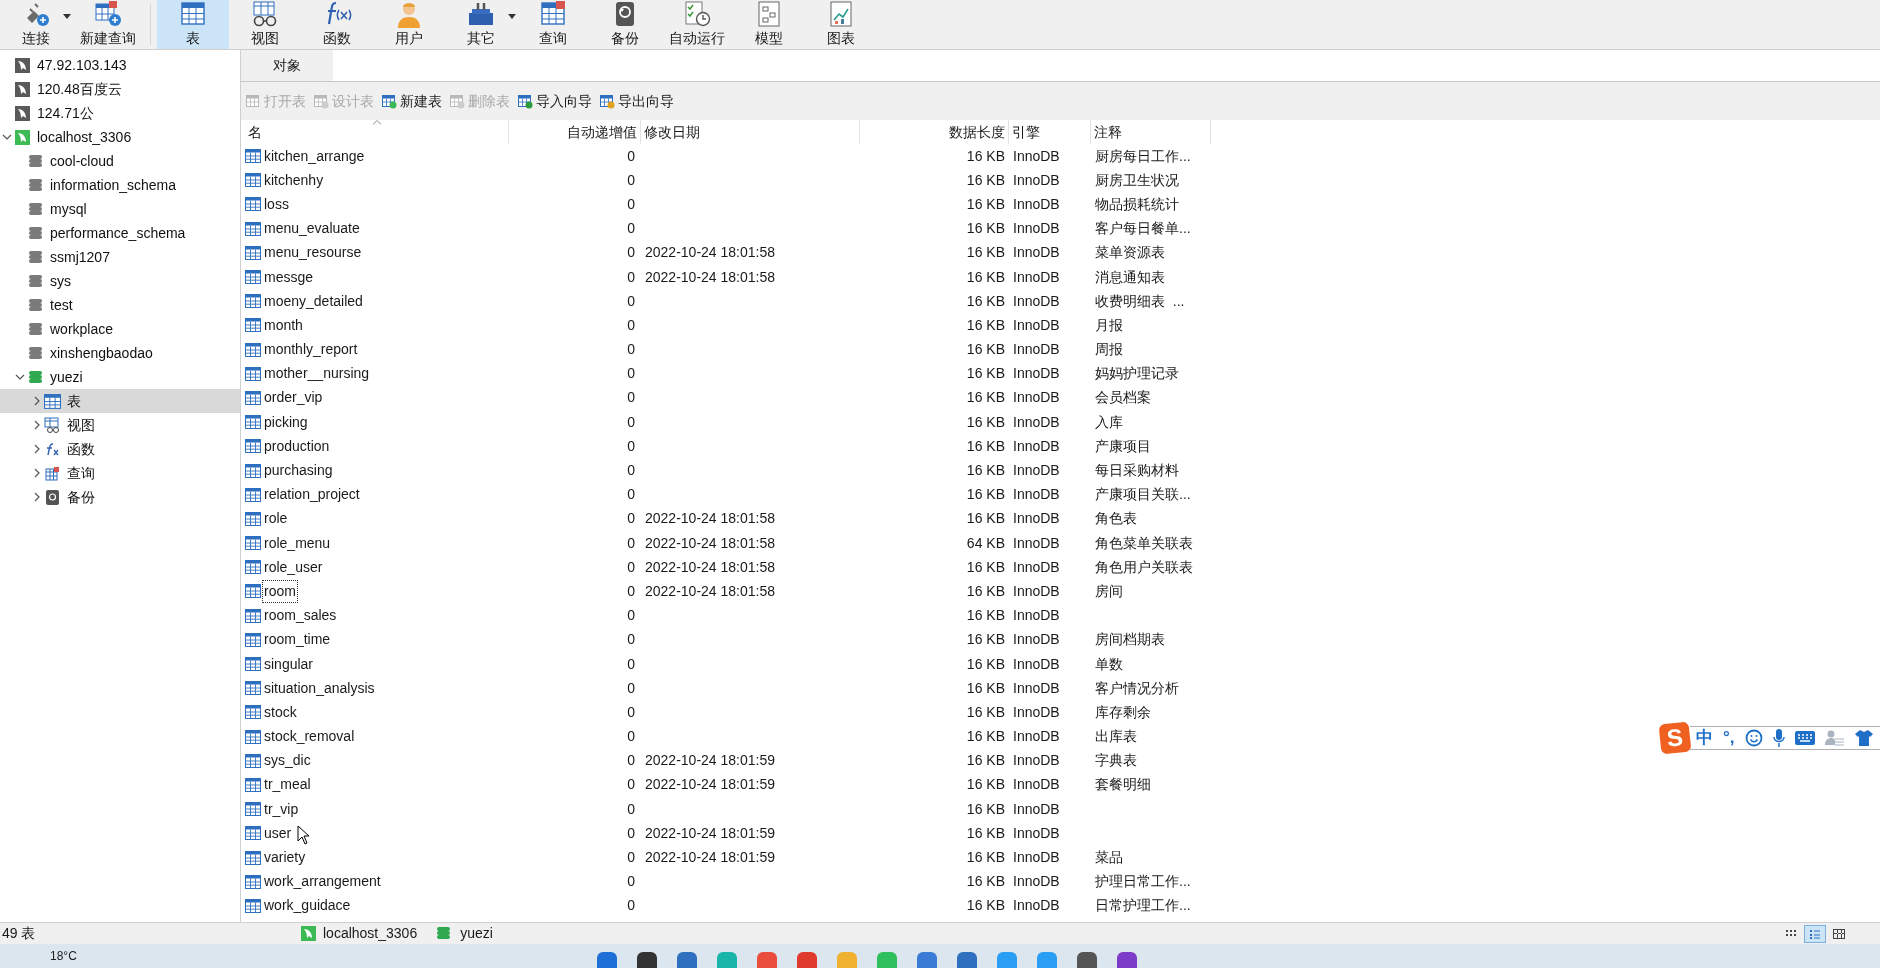 Image resolution: width=1880 pixels, height=968 pixels. Describe the element at coordinates (120, 449) in the screenshot. I see `tree-item: 函数` at that location.